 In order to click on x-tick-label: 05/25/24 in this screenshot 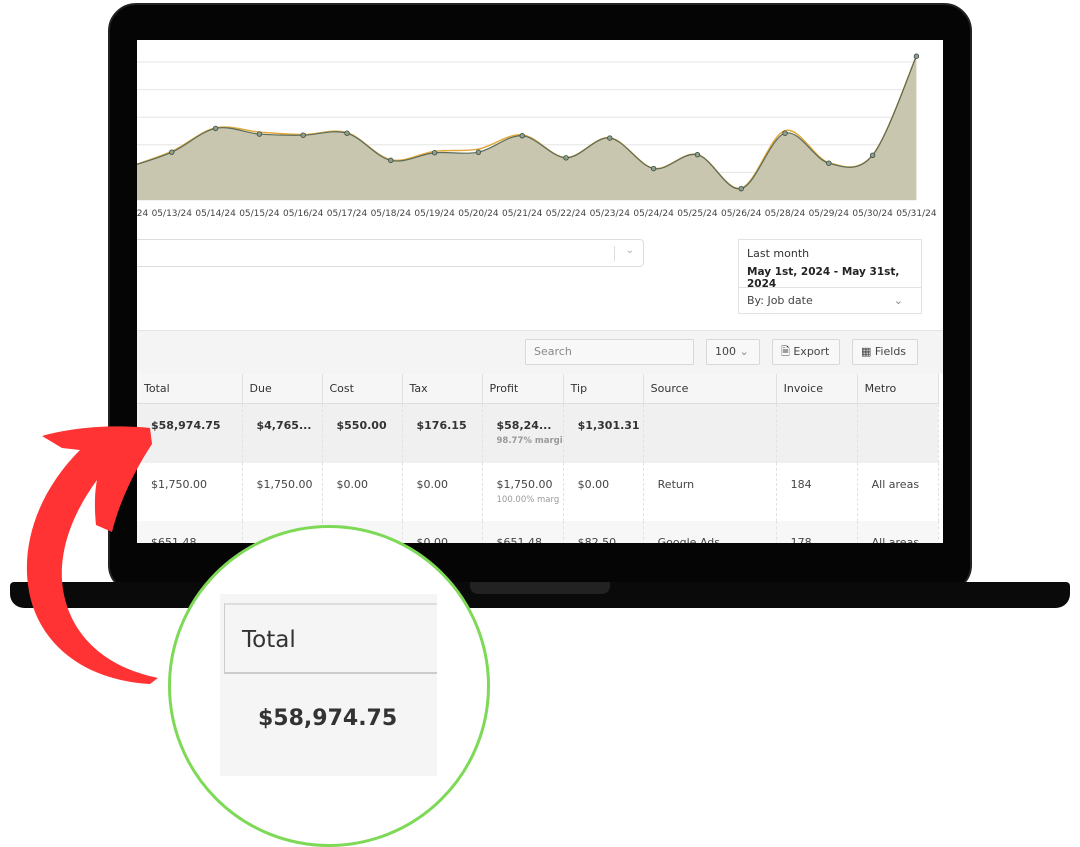, I will do `click(697, 214)`.